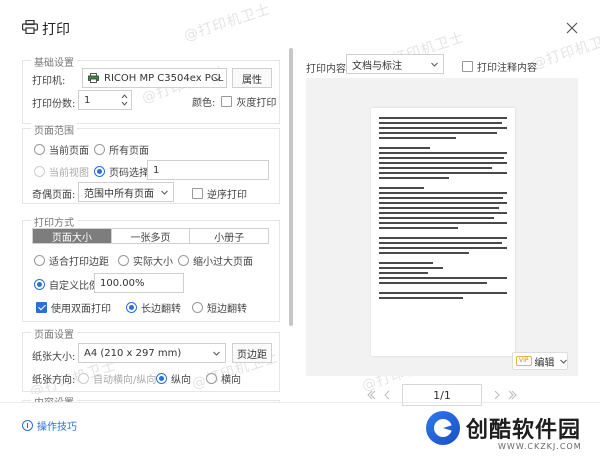 The image size is (600, 458). What do you see at coordinates (291, 187) in the screenshot?
I see `settings-scrollbar-thumb` at bounding box center [291, 187].